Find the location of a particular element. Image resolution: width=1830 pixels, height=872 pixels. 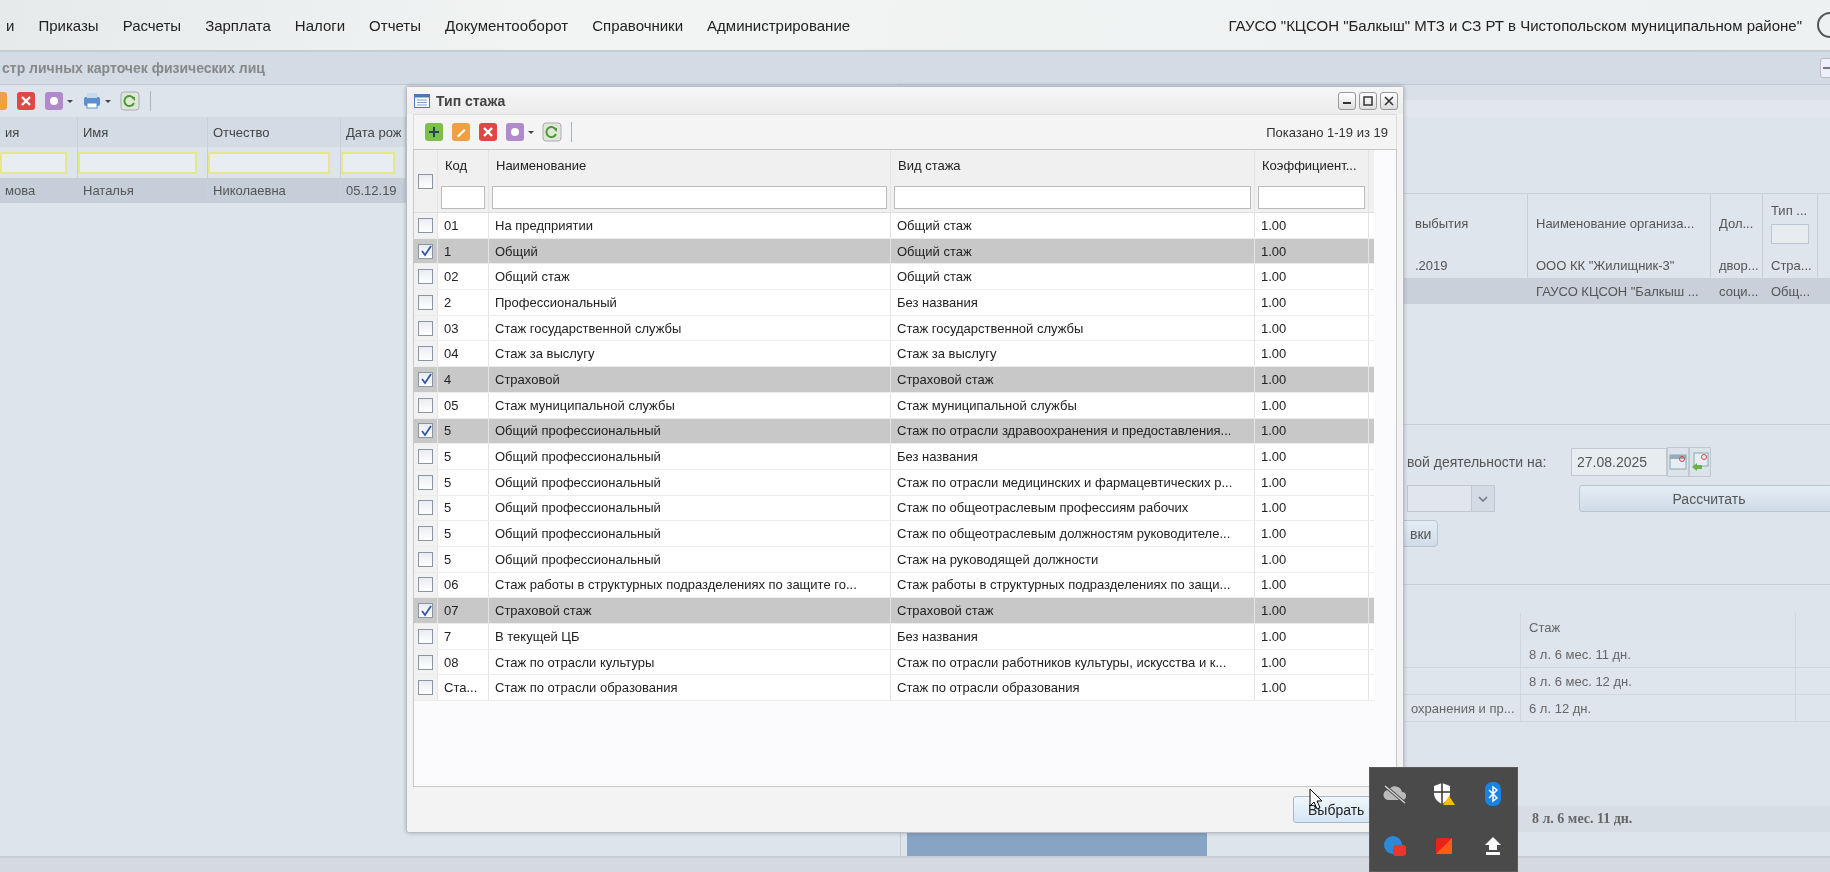

table-cell: Страховой стаж is located at coordinates (1073, 379).